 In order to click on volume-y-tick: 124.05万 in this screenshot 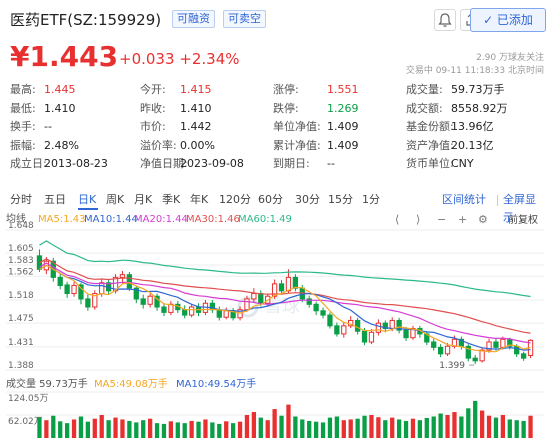, I will do `click(28, 399)`.